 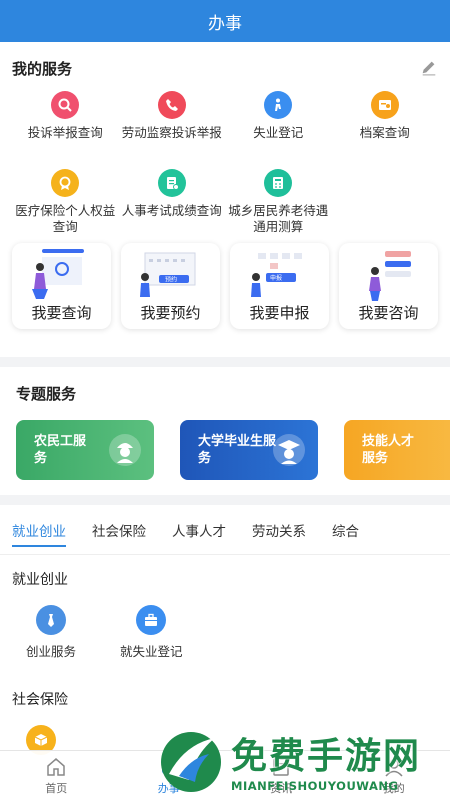 What do you see at coordinates (171, 105) in the screenshot?
I see `phone-icon` at bounding box center [171, 105].